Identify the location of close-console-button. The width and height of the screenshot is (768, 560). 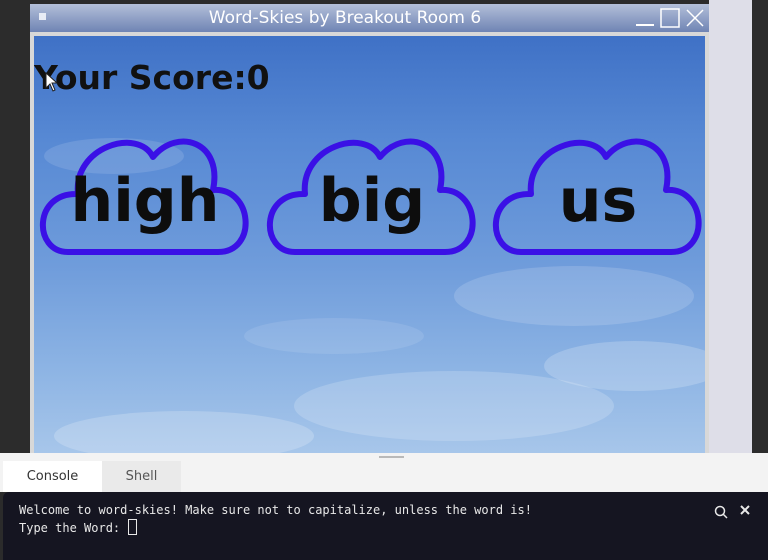
(745, 510).